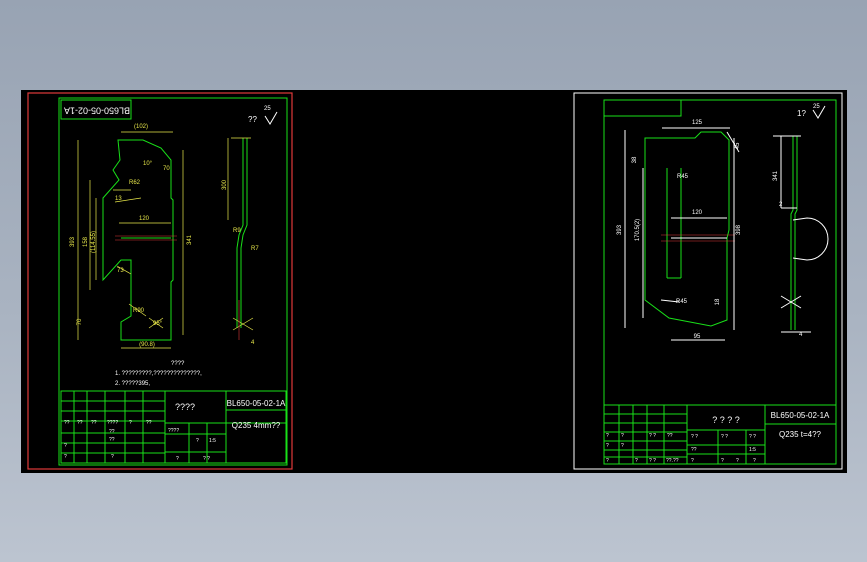  What do you see at coordinates (801, 335) in the screenshot?
I see `r-side-dim-4: 4` at bounding box center [801, 335].